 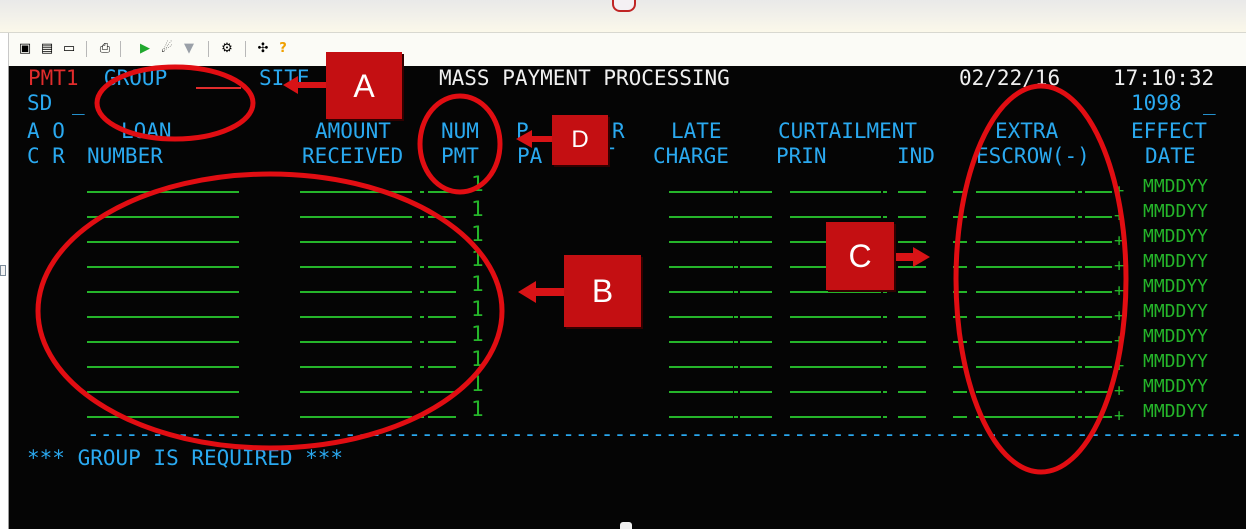 I want to click on paste-icon: ▤, so click(x=47, y=49).